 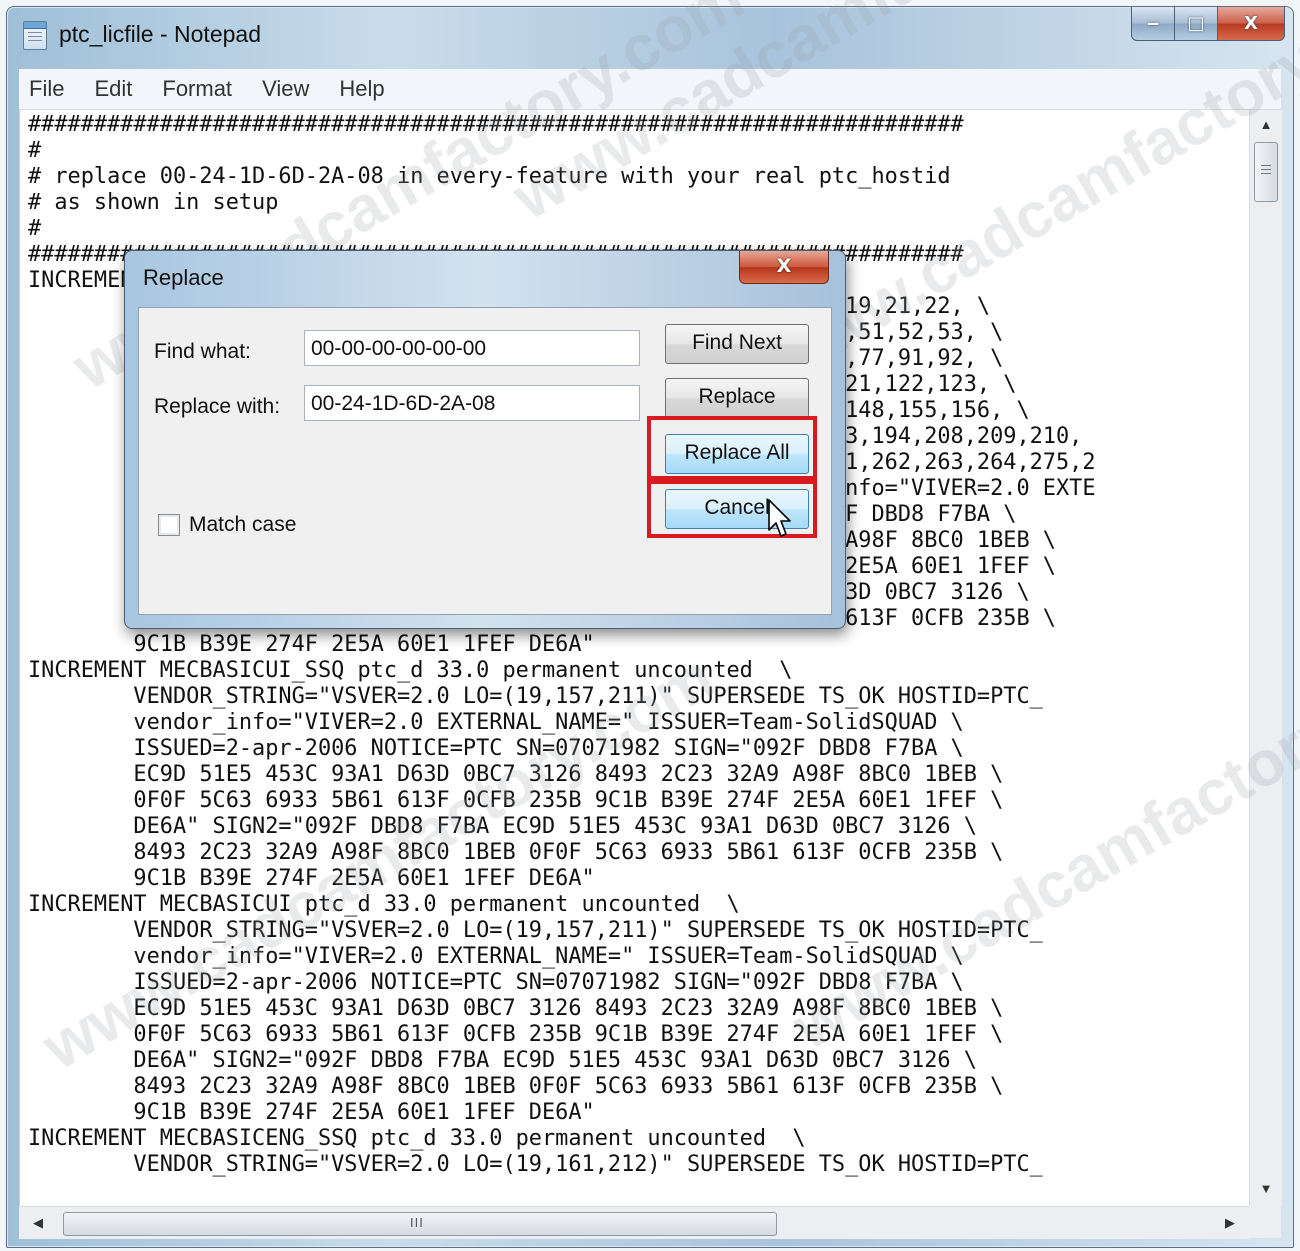 I want to click on scroll-up-icon: ▲, so click(x=1266, y=125).